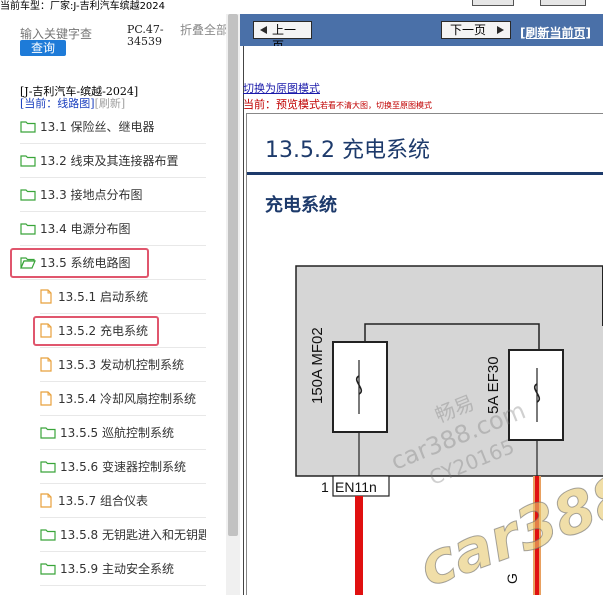 This screenshot has height=595, width=603. What do you see at coordinates (117, 433) in the screenshot?
I see `tree-item-label: 13.5.5 巡航控制系统` at bounding box center [117, 433].